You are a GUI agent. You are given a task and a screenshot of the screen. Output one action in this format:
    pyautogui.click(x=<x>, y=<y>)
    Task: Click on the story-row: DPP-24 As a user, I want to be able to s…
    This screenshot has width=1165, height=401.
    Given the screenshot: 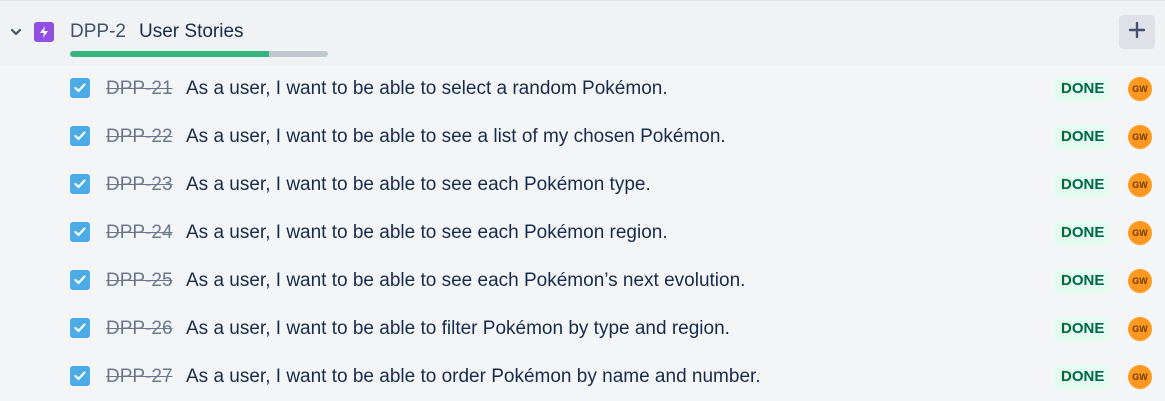 What is the action you would take?
    pyautogui.click(x=582, y=233)
    